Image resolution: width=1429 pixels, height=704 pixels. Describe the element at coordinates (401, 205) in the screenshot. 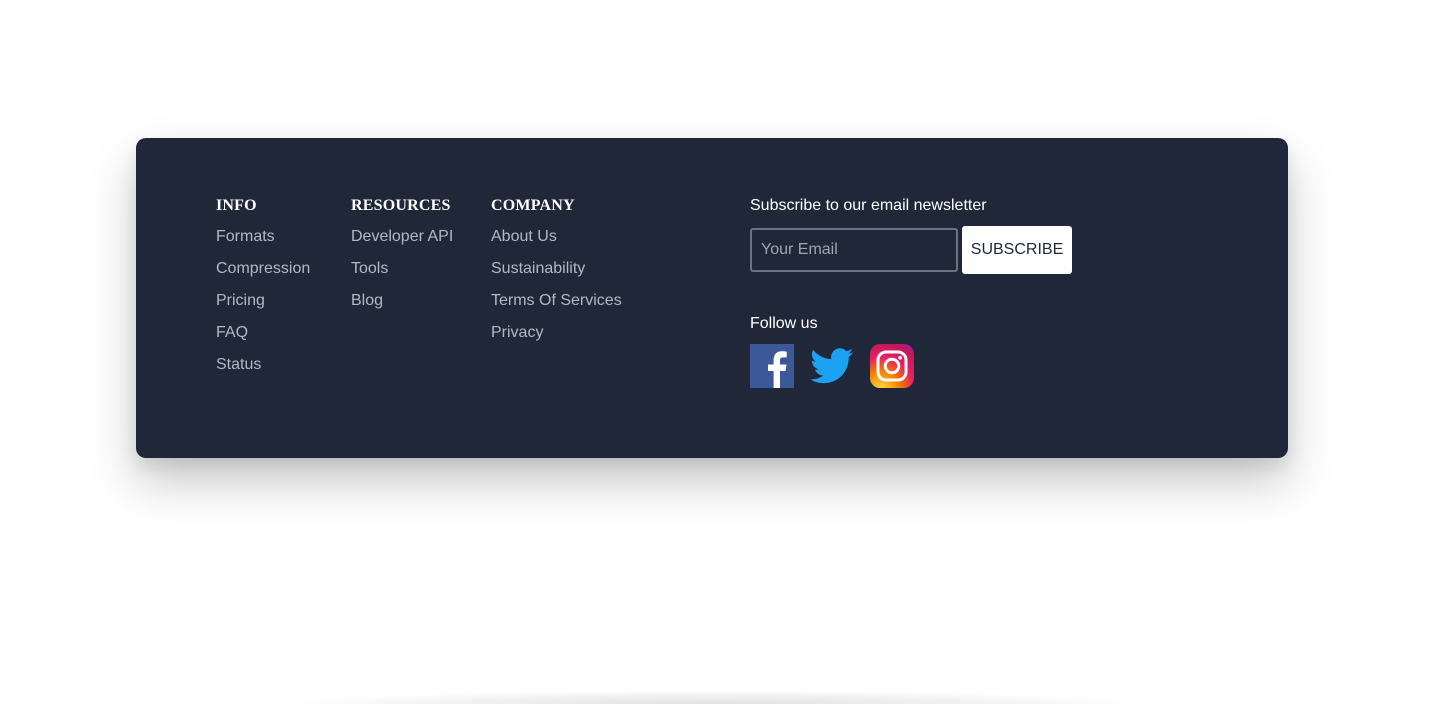

I see `column-heading-resources: RESOURCES` at that location.